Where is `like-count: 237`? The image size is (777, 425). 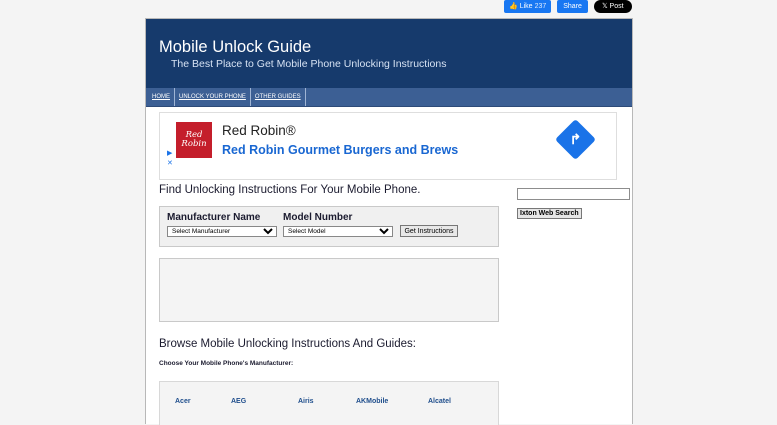 like-count: 237 is located at coordinates (540, 6).